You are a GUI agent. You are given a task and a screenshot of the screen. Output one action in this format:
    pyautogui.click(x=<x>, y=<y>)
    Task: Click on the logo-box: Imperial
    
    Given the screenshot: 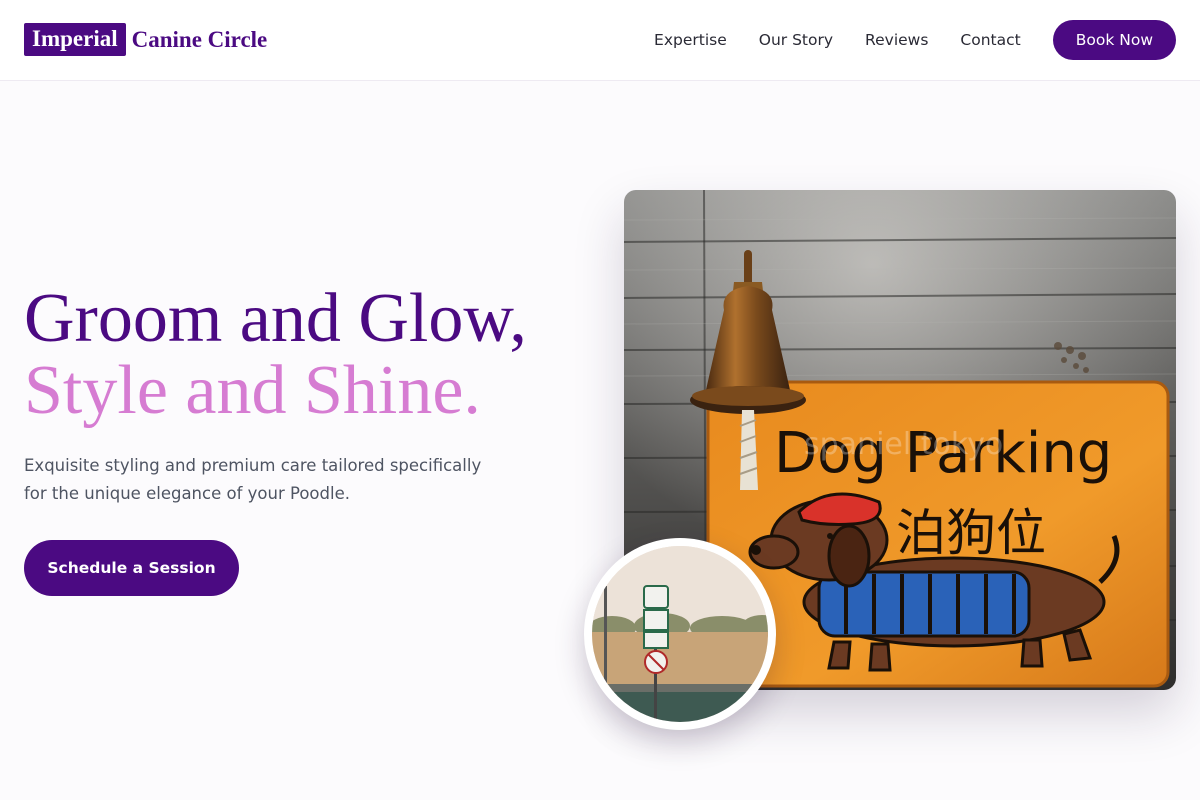 What is the action you would take?
    pyautogui.click(x=75, y=39)
    